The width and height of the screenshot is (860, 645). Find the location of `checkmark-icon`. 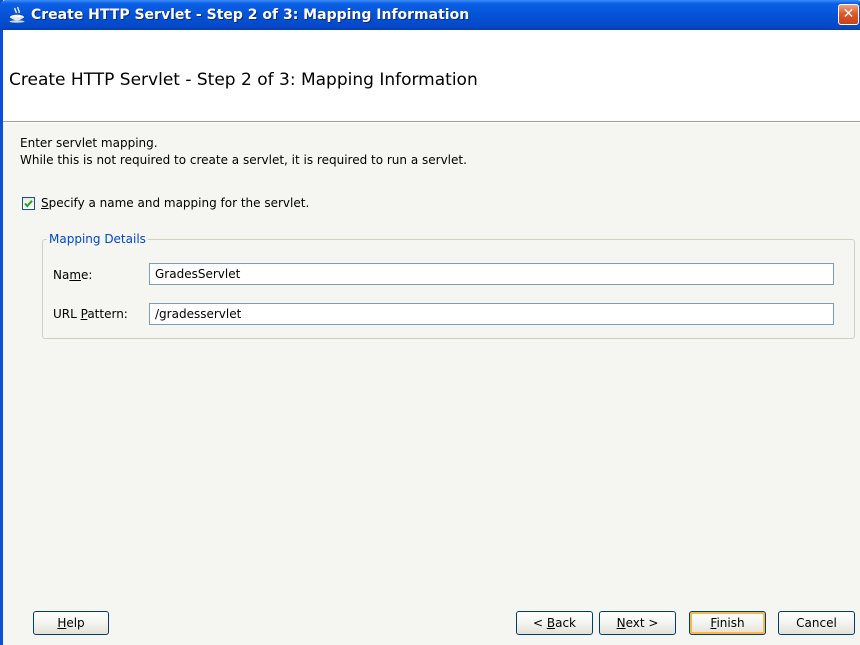

checkmark-icon is located at coordinates (28, 203).